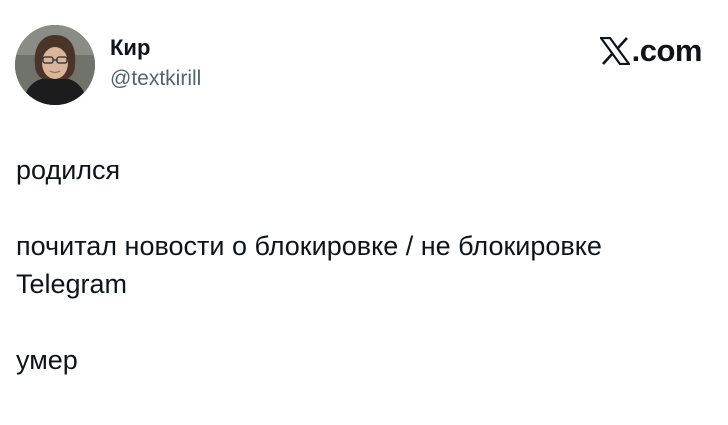 This screenshot has width=728, height=425. Describe the element at coordinates (667, 50) in the screenshot. I see `brand-domain: .com` at that location.